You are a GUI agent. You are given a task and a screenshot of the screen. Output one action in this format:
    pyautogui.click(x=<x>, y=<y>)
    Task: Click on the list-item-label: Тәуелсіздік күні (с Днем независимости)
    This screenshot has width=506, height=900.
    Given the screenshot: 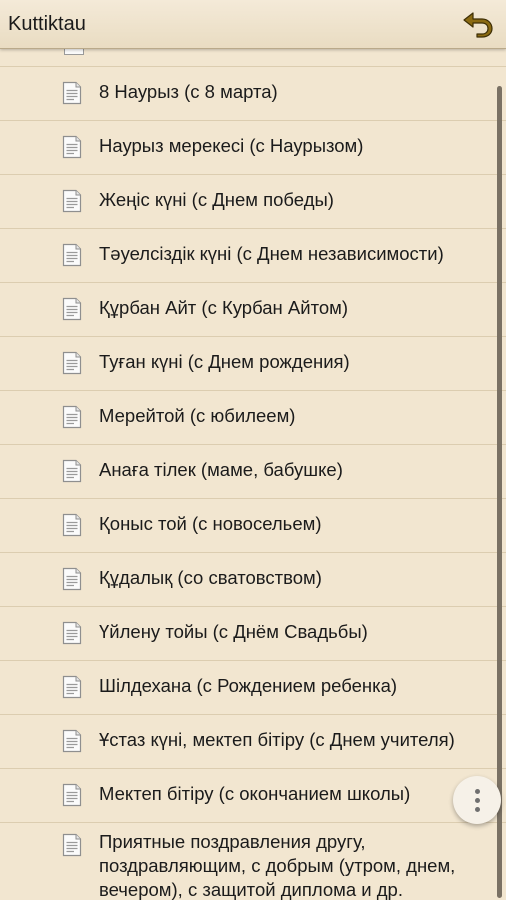 What is the action you would take?
    pyautogui.click(x=271, y=253)
    